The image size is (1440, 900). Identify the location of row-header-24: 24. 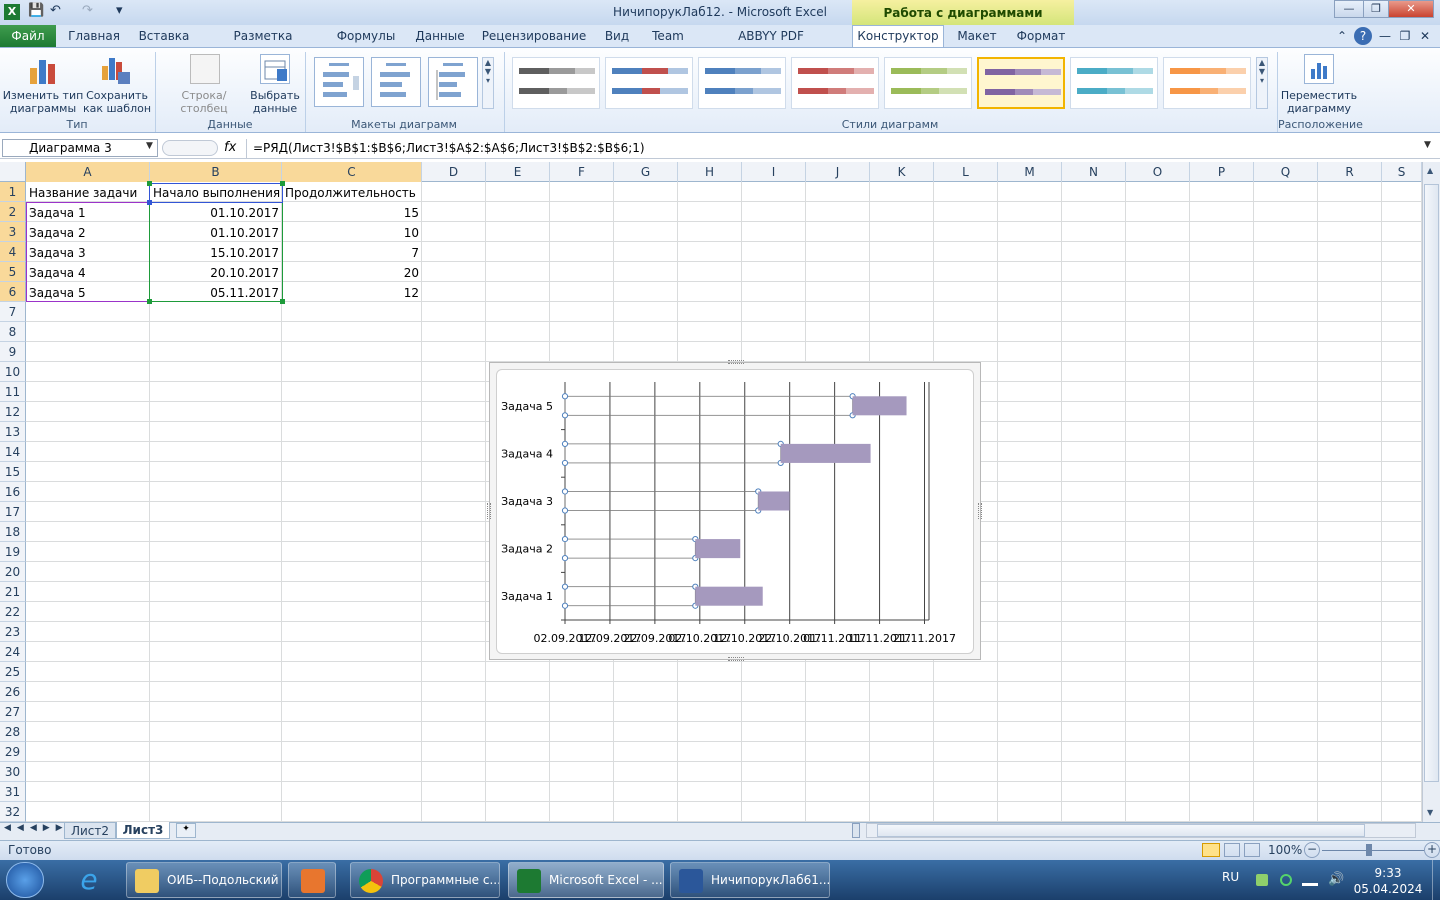
(13, 652).